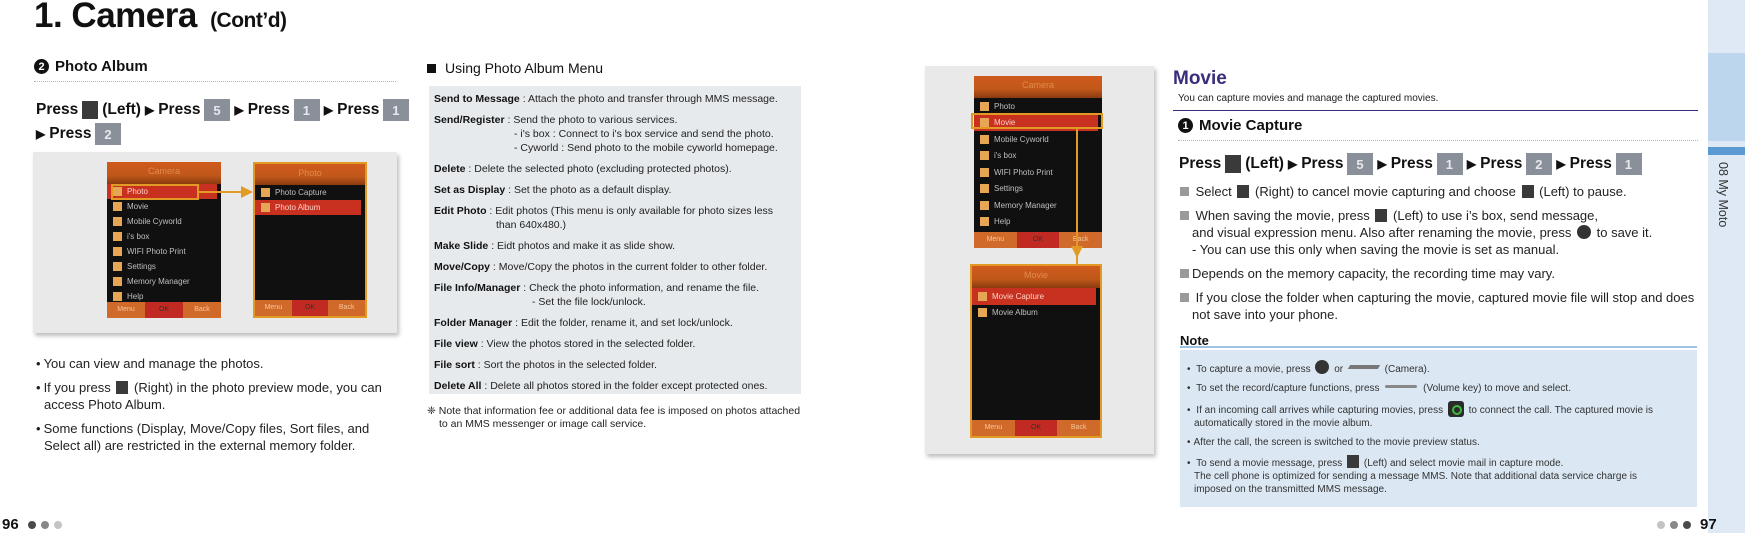 Image resolution: width=1745 pixels, height=533 pixels. Describe the element at coordinates (1726, 266) in the screenshot. I see `chapter-side-tab: 08 My Moto` at that location.